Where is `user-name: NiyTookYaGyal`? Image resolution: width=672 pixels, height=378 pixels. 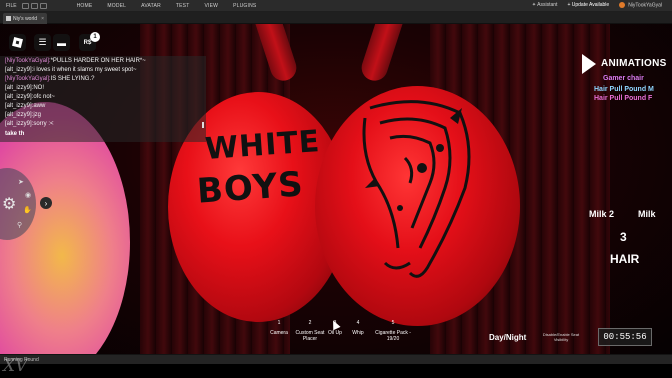 user-name: NiyTookYaGyal is located at coordinates (645, 5).